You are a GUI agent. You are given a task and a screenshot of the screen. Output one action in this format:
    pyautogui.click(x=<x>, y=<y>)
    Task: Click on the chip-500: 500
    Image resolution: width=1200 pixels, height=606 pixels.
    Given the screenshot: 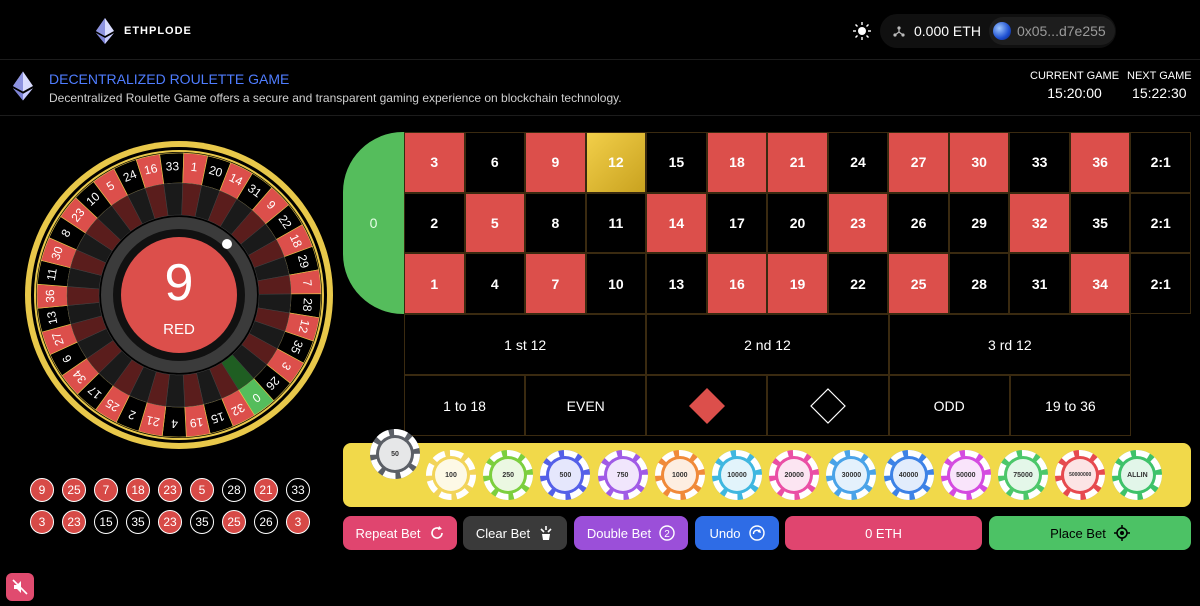 What is the action you would take?
    pyautogui.click(x=565, y=475)
    